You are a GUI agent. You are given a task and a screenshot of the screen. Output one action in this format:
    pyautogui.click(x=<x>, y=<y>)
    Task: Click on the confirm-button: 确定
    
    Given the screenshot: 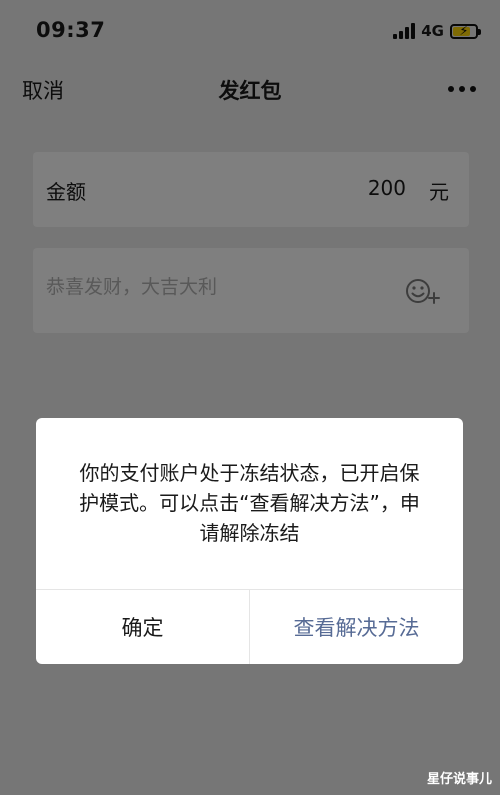 What is the action you would take?
    pyautogui.click(x=142, y=627)
    